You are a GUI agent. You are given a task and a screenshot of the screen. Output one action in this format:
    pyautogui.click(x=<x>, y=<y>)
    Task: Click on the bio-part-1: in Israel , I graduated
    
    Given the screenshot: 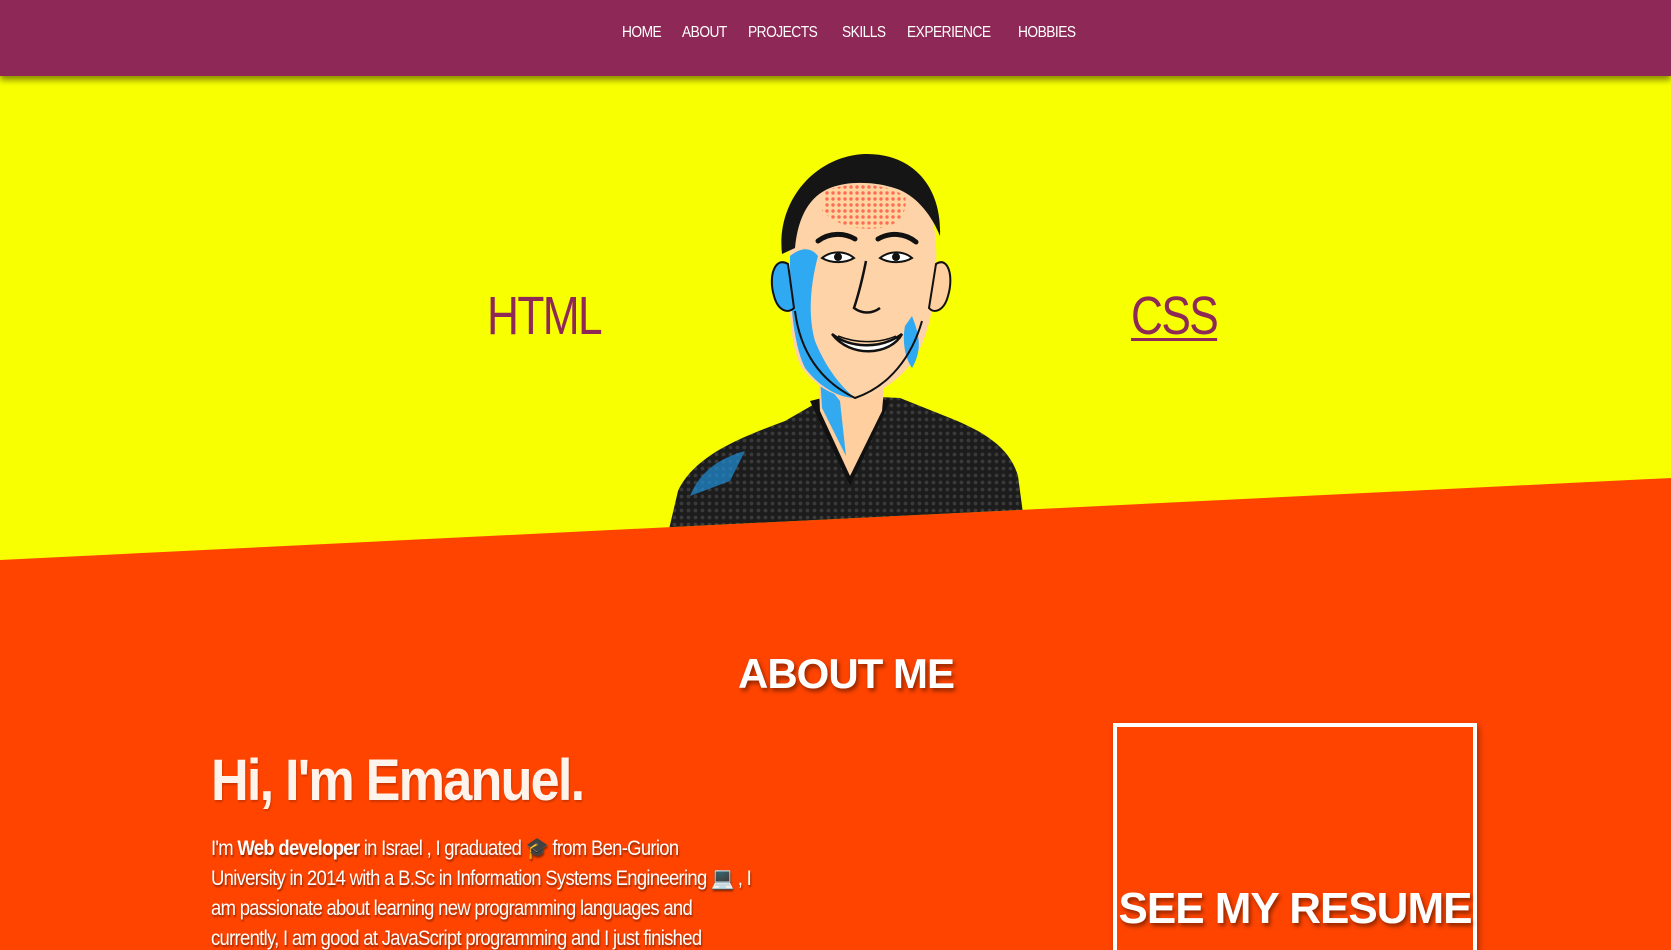 What is the action you would take?
    pyautogui.click(x=442, y=848)
    